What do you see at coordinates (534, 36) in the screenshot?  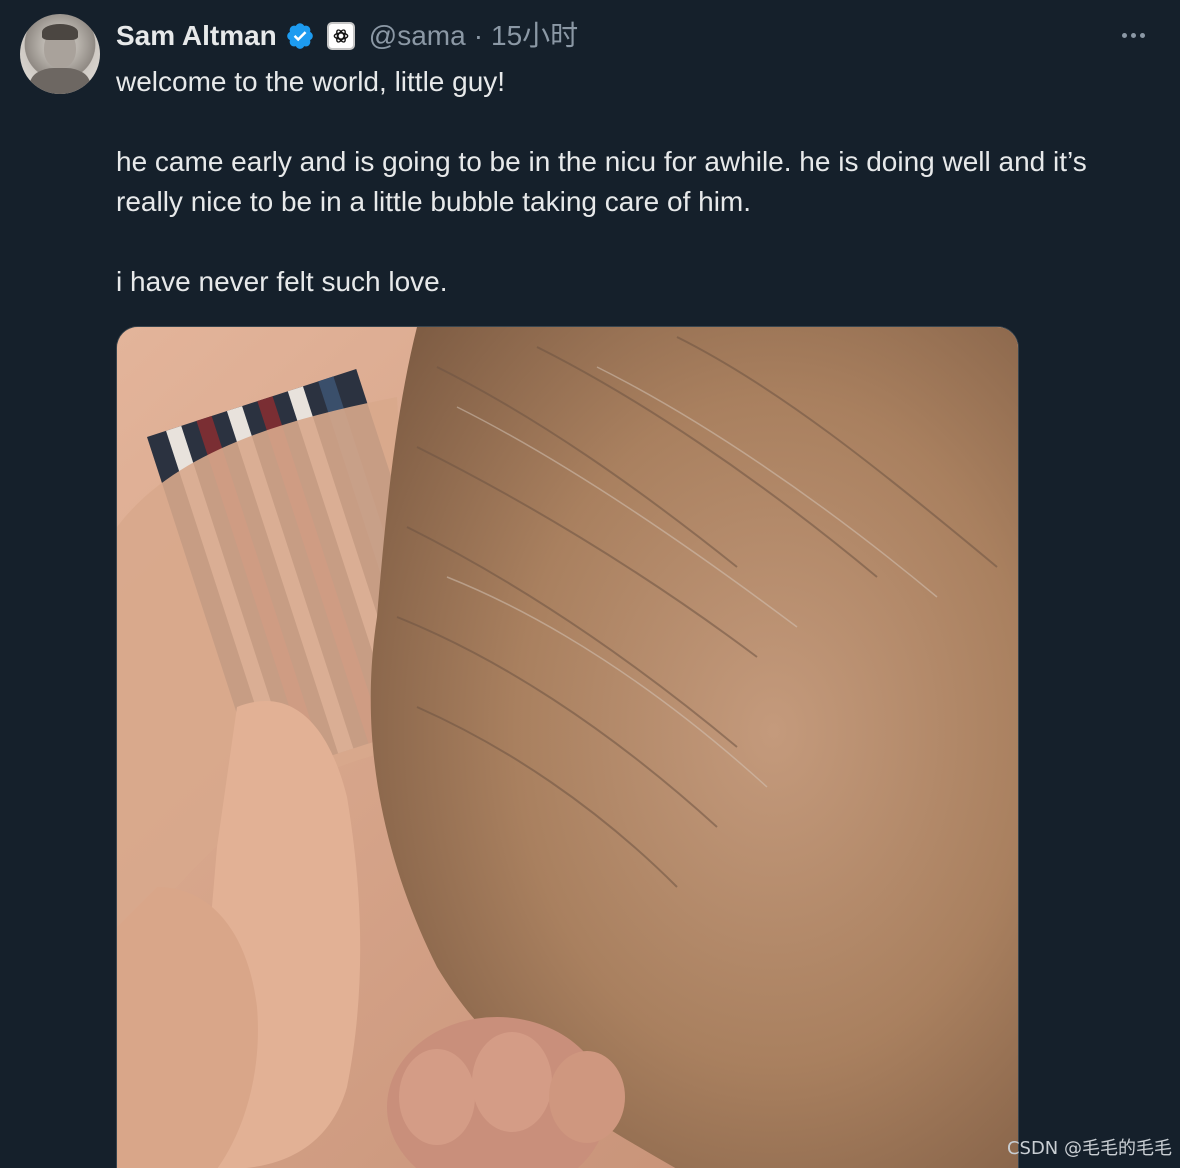 I see `tweet-timestamp: 15小时` at bounding box center [534, 36].